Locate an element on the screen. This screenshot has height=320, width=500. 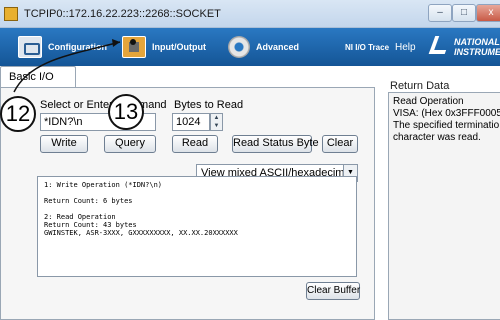
configuration-button: Configuration is located at coordinates (62, 47).